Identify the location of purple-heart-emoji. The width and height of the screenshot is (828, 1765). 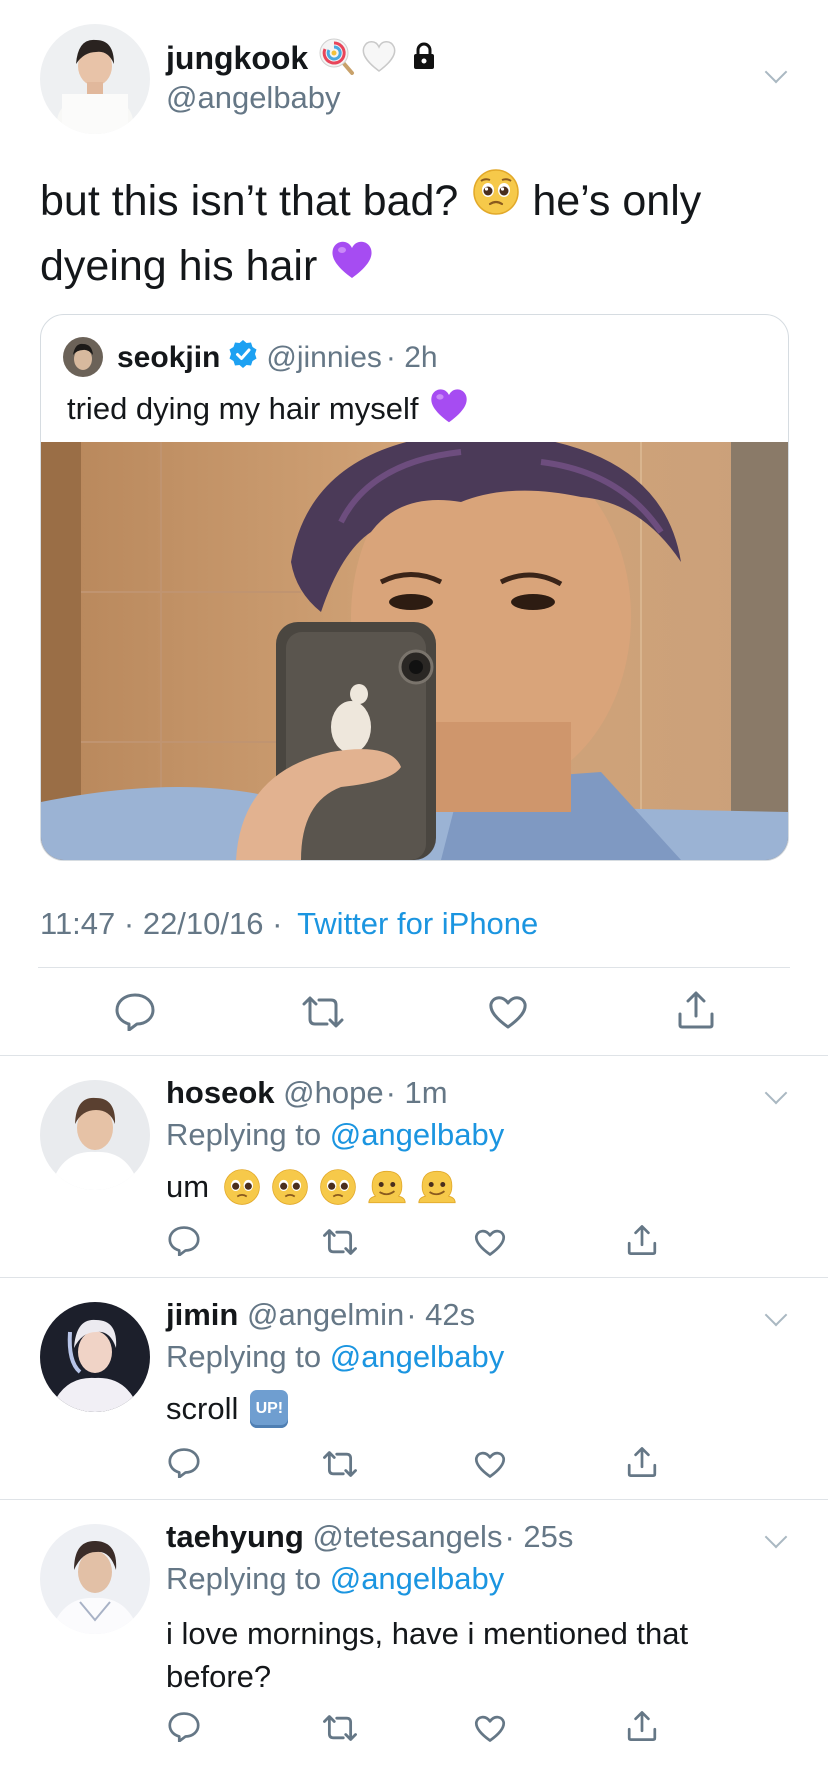
(352, 266).